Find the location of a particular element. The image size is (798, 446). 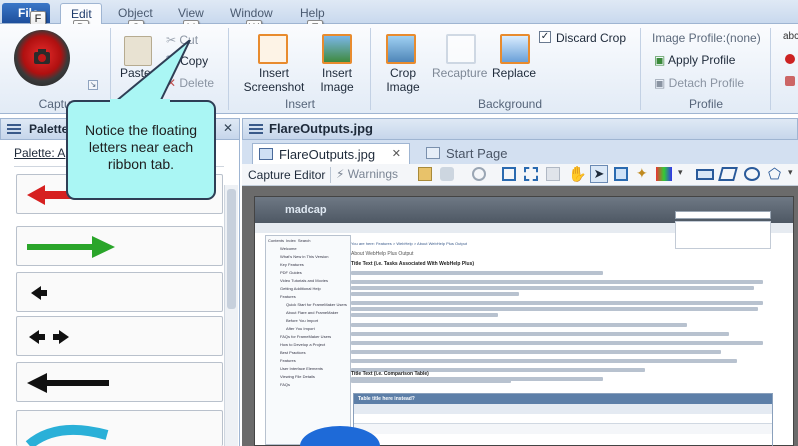

shot-search-input is located at coordinates (723, 215).